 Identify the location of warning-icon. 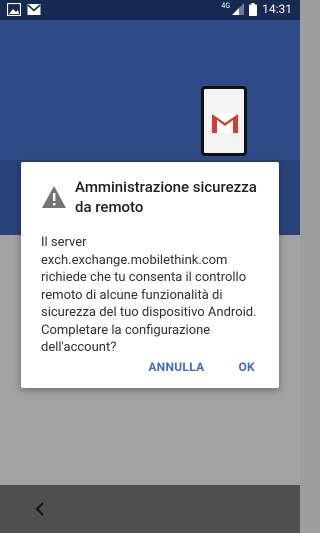
(54, 197).